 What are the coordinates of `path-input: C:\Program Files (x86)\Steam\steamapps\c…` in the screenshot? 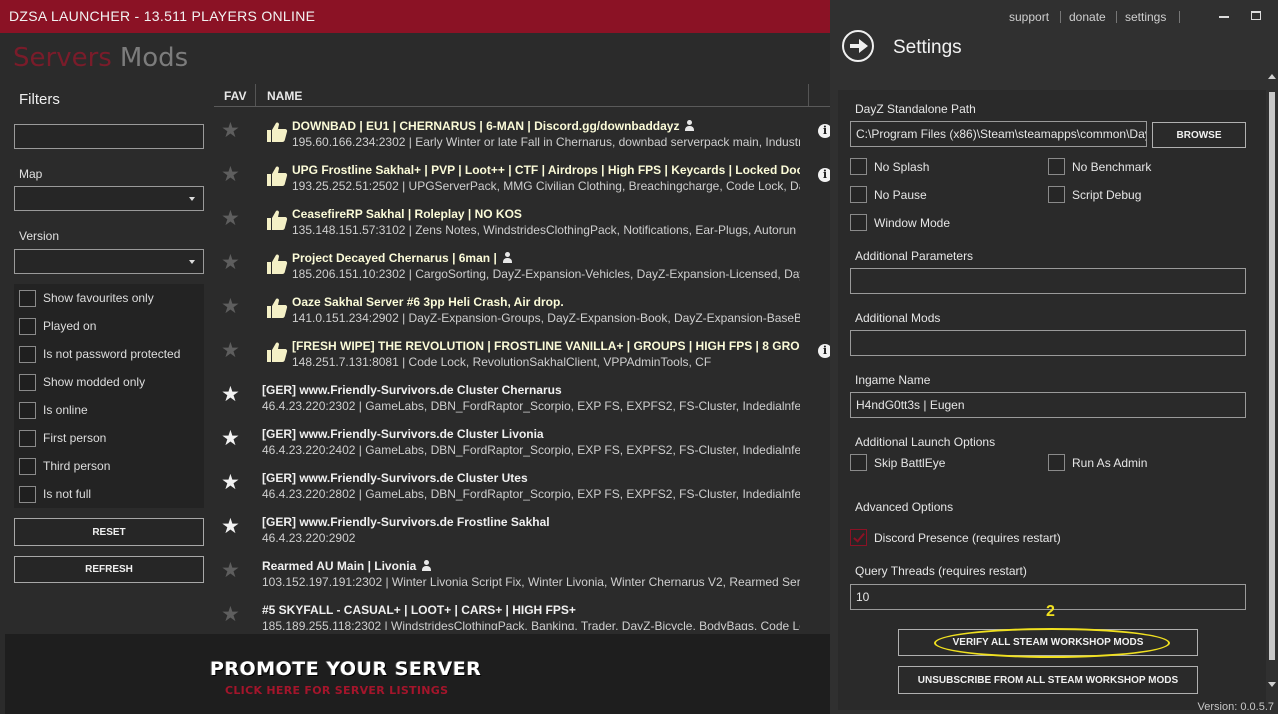 It's located at (998, 134).